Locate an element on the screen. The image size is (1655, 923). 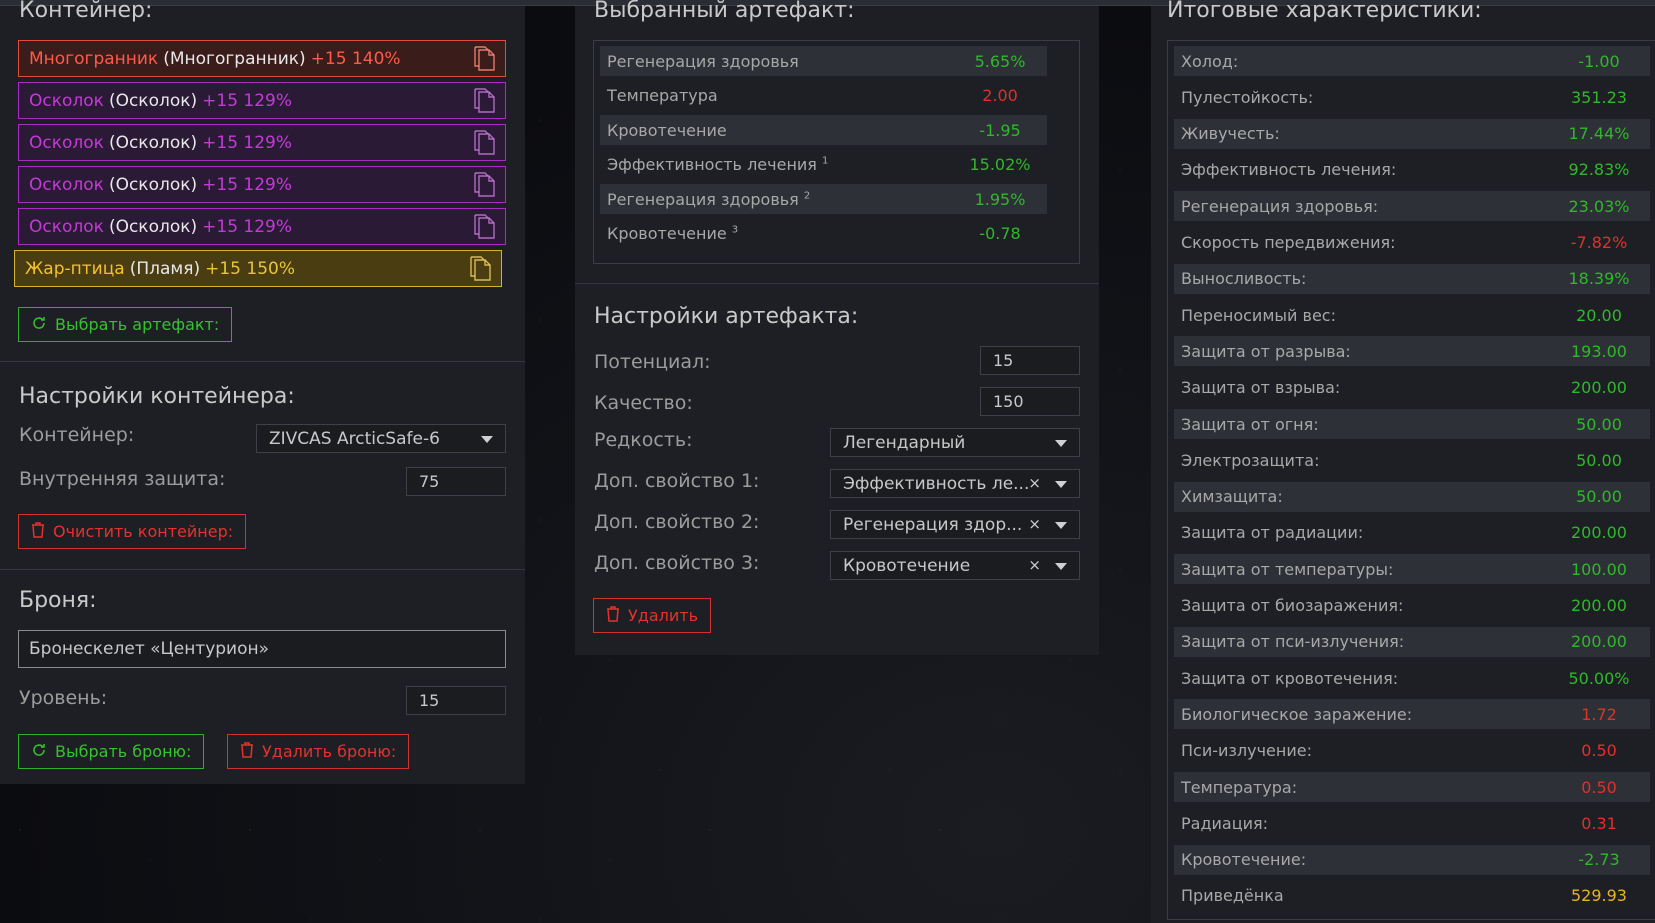
stat-value: 0.31 is located at coordinates (1599, 823).